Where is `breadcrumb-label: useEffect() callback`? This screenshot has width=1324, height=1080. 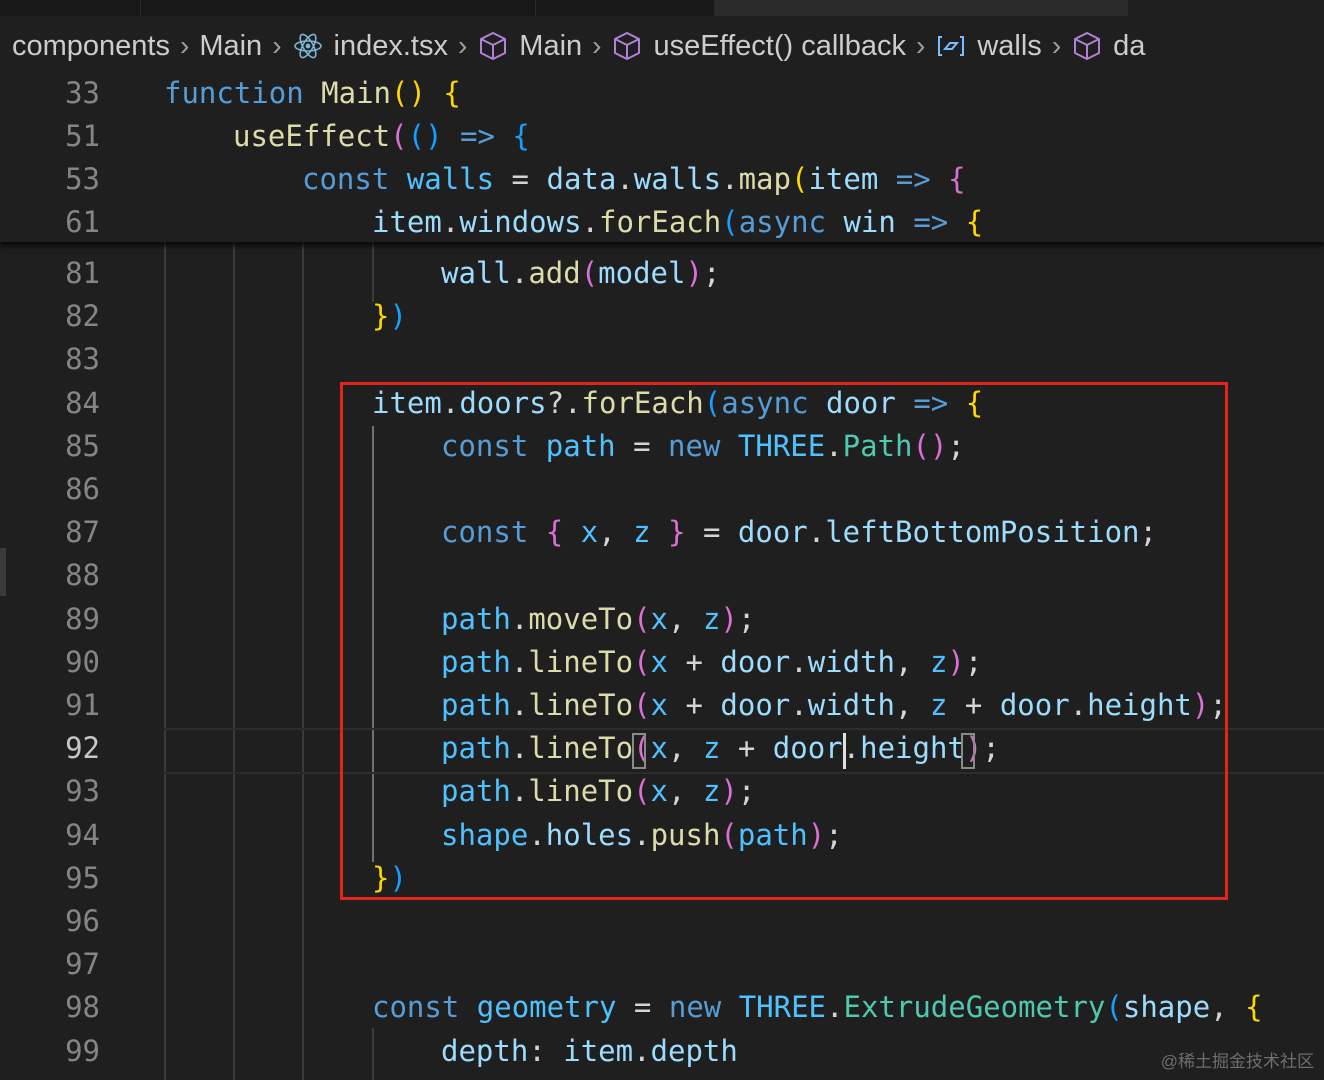
breadcrumb-label: useEffect() callback is located at coordinates (780, 45).